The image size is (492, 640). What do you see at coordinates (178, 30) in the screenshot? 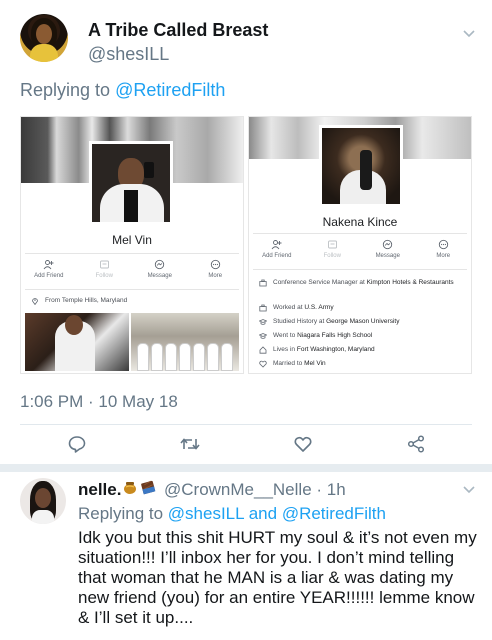
I see `display-name: A Tribe Called Breast` at bounding box center [178, 30].